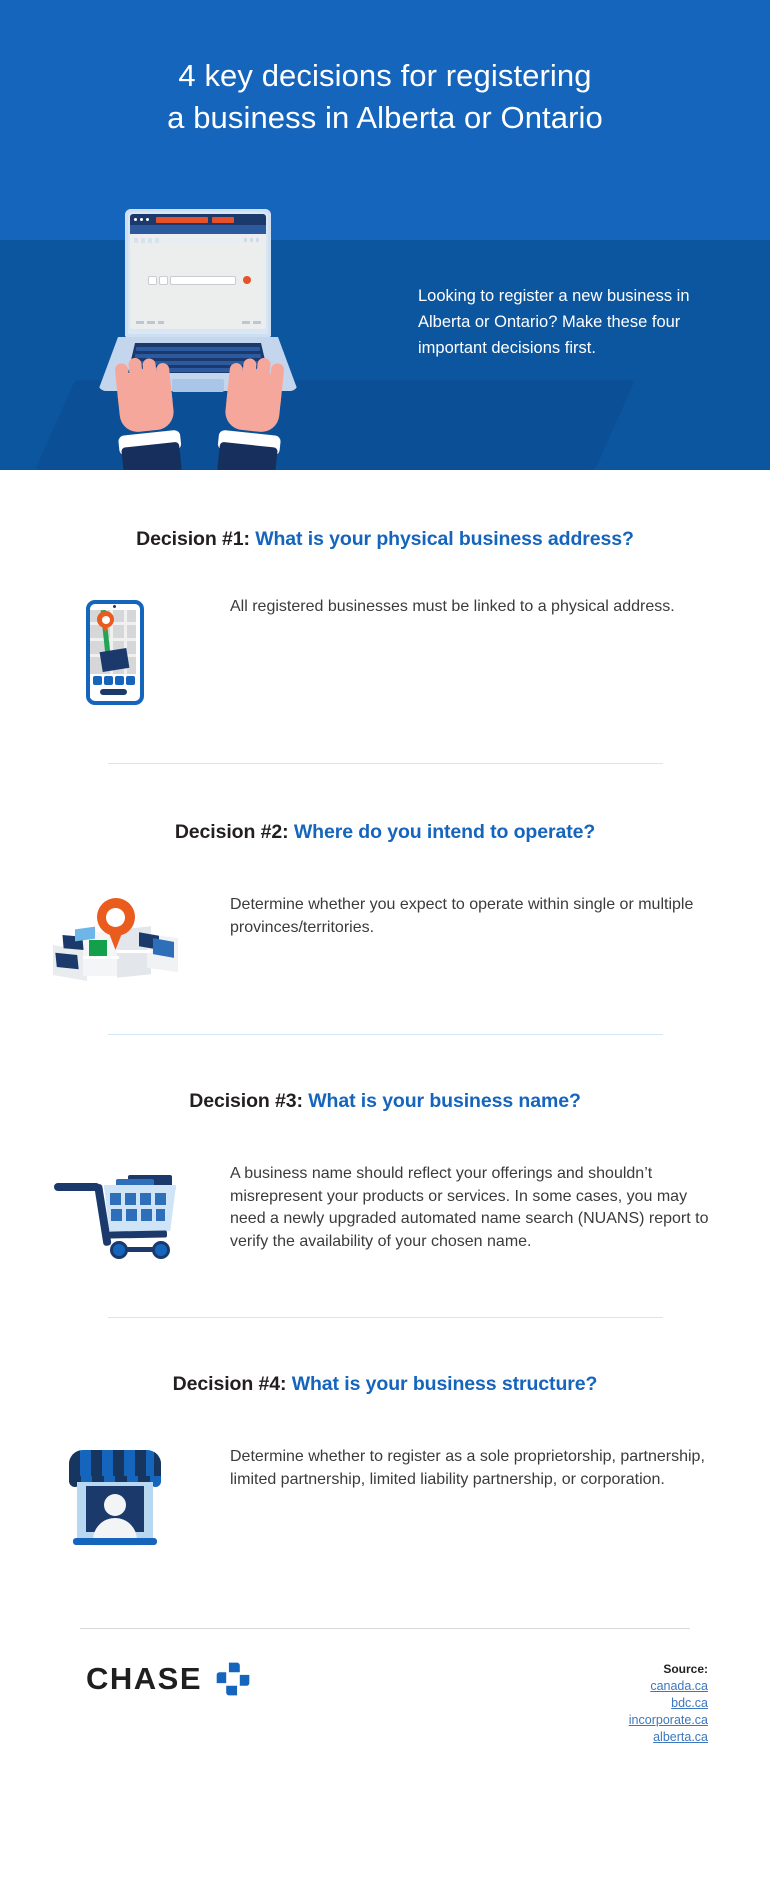 This screenshot has width=770, height=1889. Describe the element at coordinates (163, 280) in the screenshot. I see `search-icon` at that location.